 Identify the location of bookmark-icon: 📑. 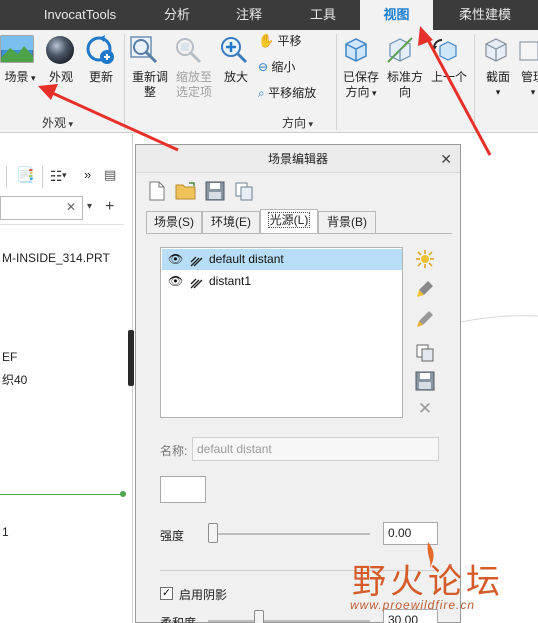
(25, 175).